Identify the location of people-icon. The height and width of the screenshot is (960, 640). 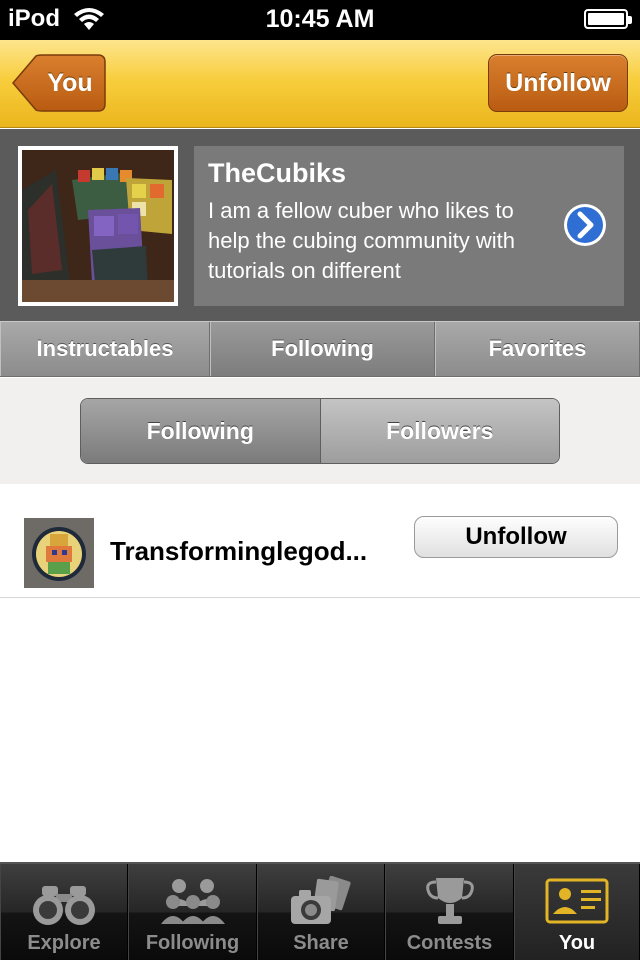
(192, 901).